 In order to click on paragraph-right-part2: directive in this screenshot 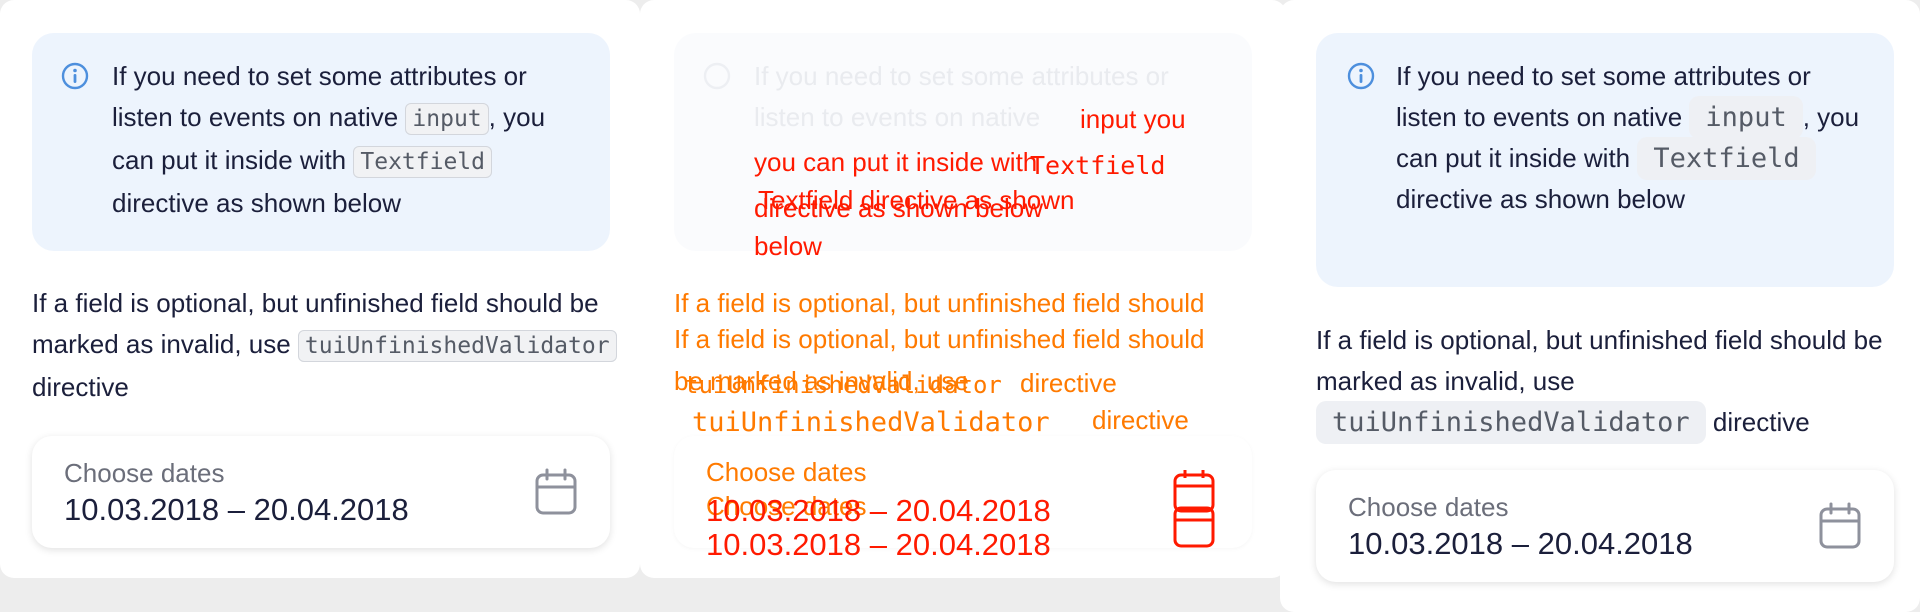, I will do `click(1761, 422)`.